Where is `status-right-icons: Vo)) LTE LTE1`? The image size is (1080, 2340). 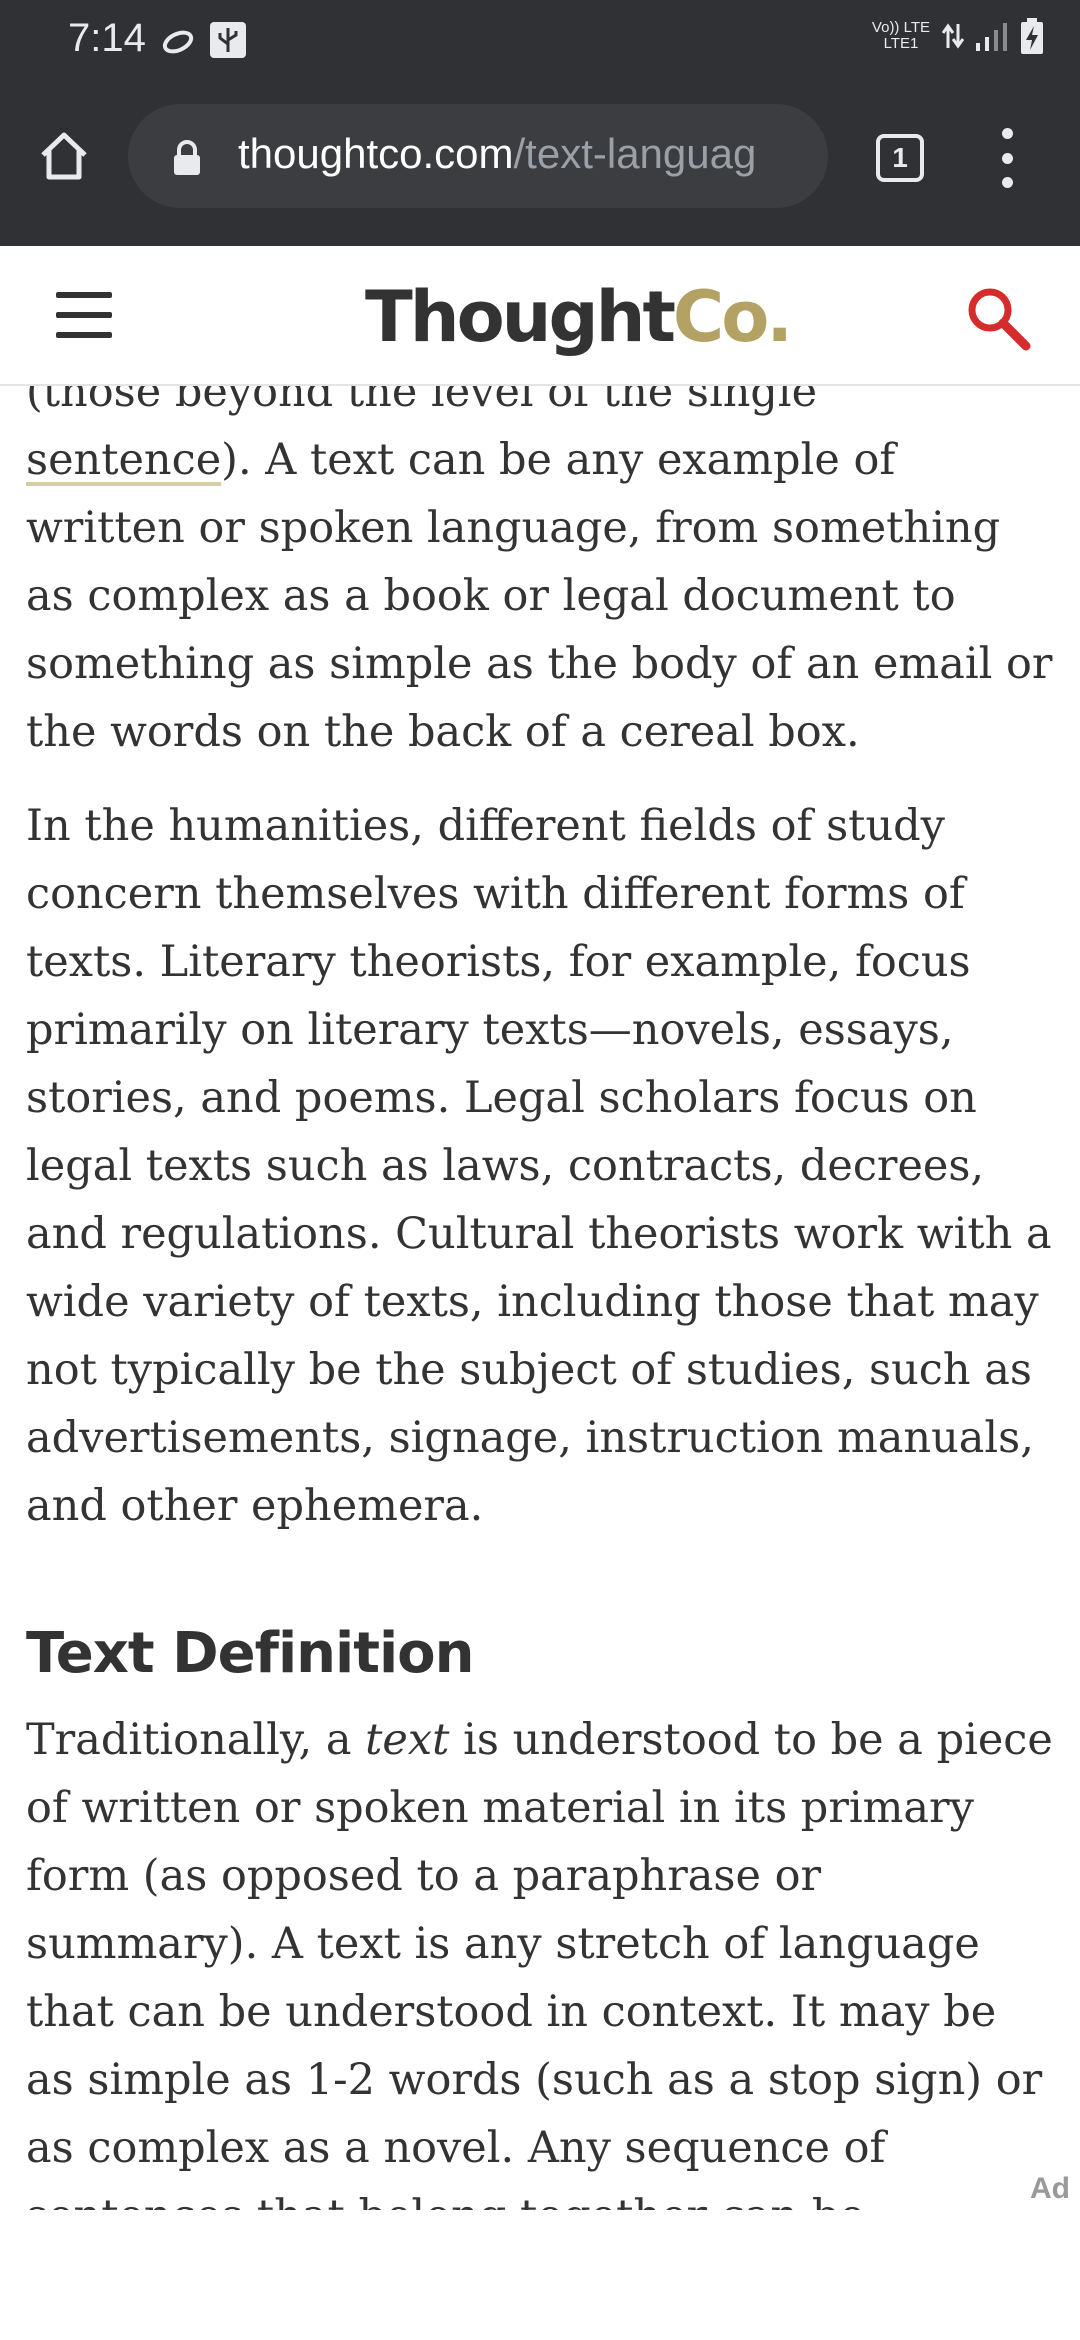
status-right-icons: Vo)) LTE LTE1 is located at coordinates (958, 36).